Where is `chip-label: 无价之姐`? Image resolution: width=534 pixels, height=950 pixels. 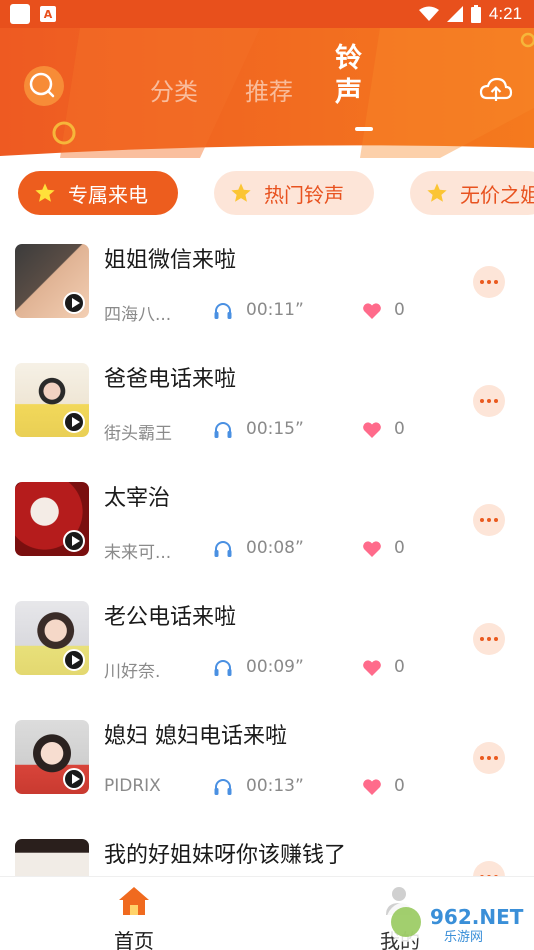 chip-label: 无价之姐 is located at coordinates (497, 194).